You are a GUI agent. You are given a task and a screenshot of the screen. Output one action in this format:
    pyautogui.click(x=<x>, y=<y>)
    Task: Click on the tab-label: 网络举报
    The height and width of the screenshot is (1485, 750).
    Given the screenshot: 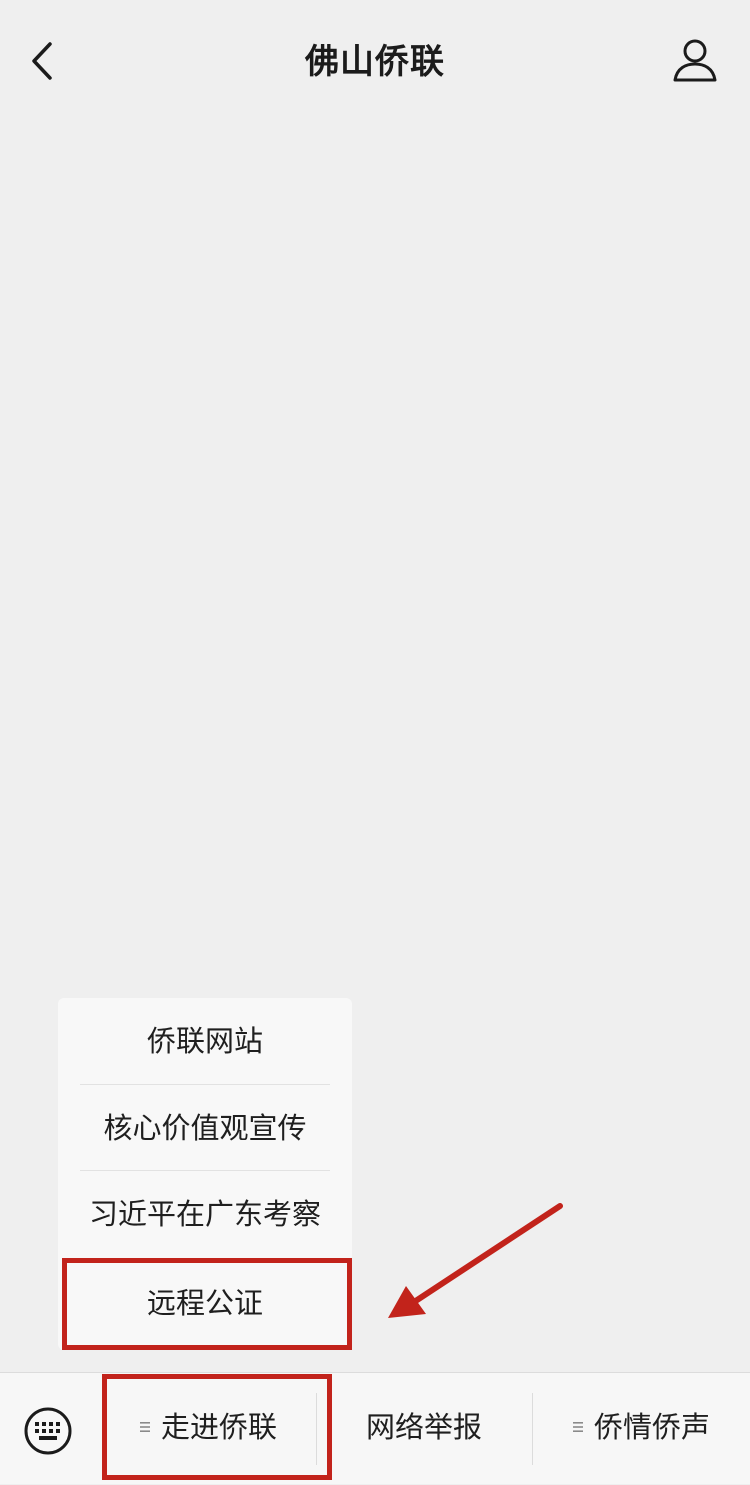 What is the action you would take?
    pyautogui.click(x=423, y=1427)
    